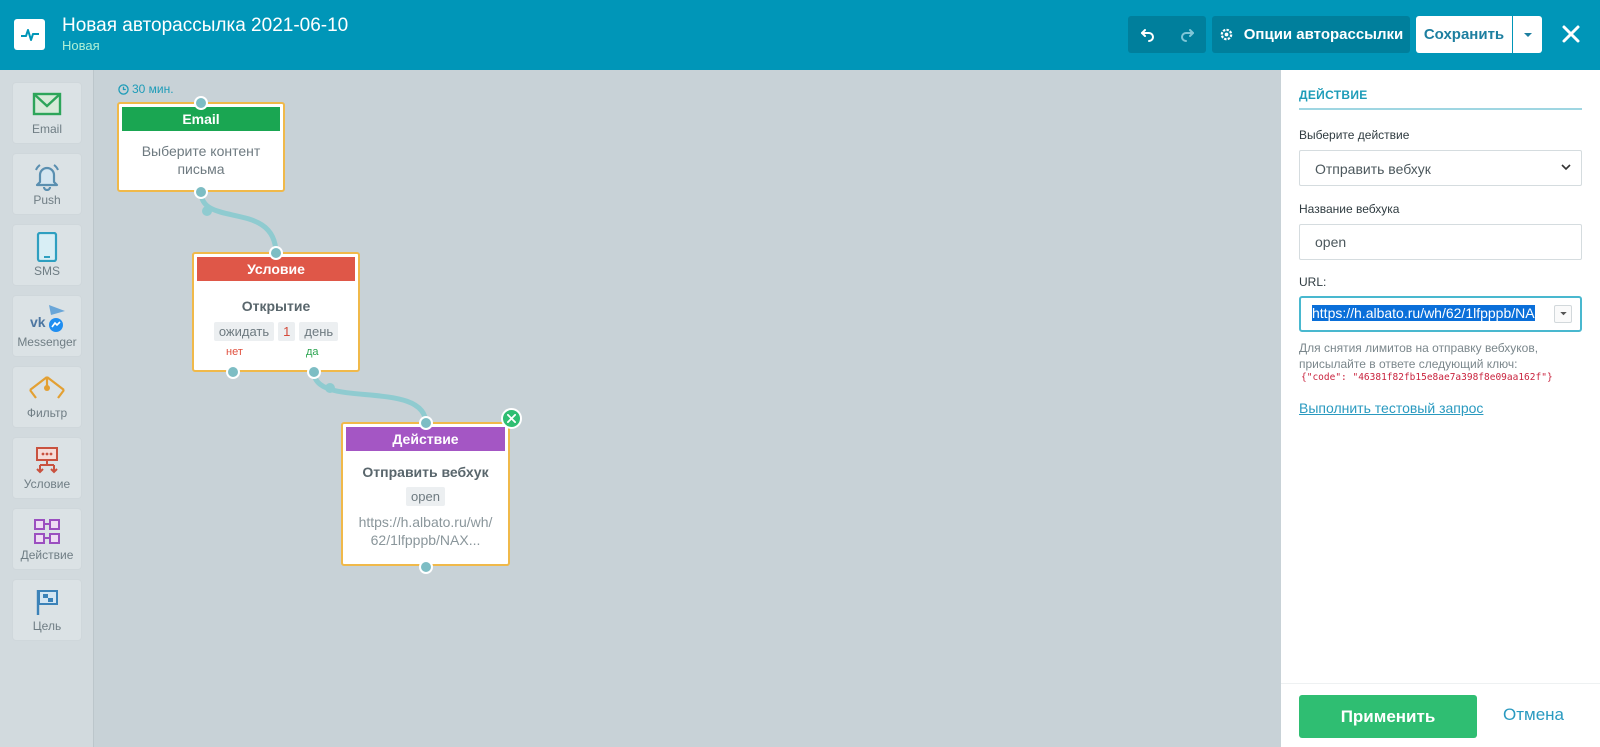  Describe the element at coordinates (153, 89) in the screenshot. I see `delay-value: 30 мин.` at that location.